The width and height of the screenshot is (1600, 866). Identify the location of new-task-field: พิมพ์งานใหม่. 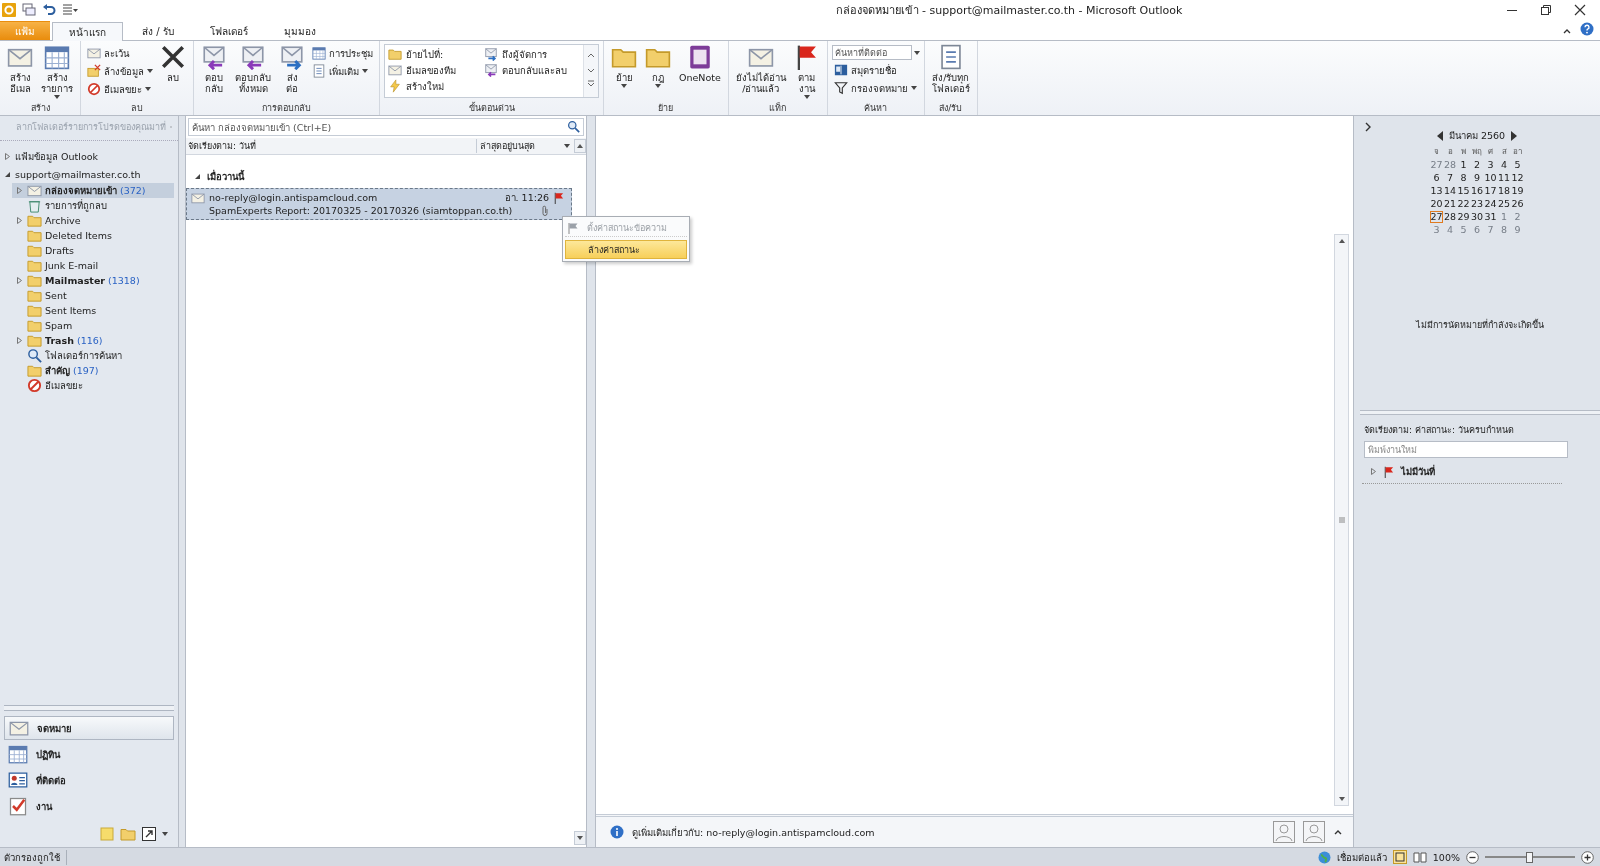
(1466, 449).